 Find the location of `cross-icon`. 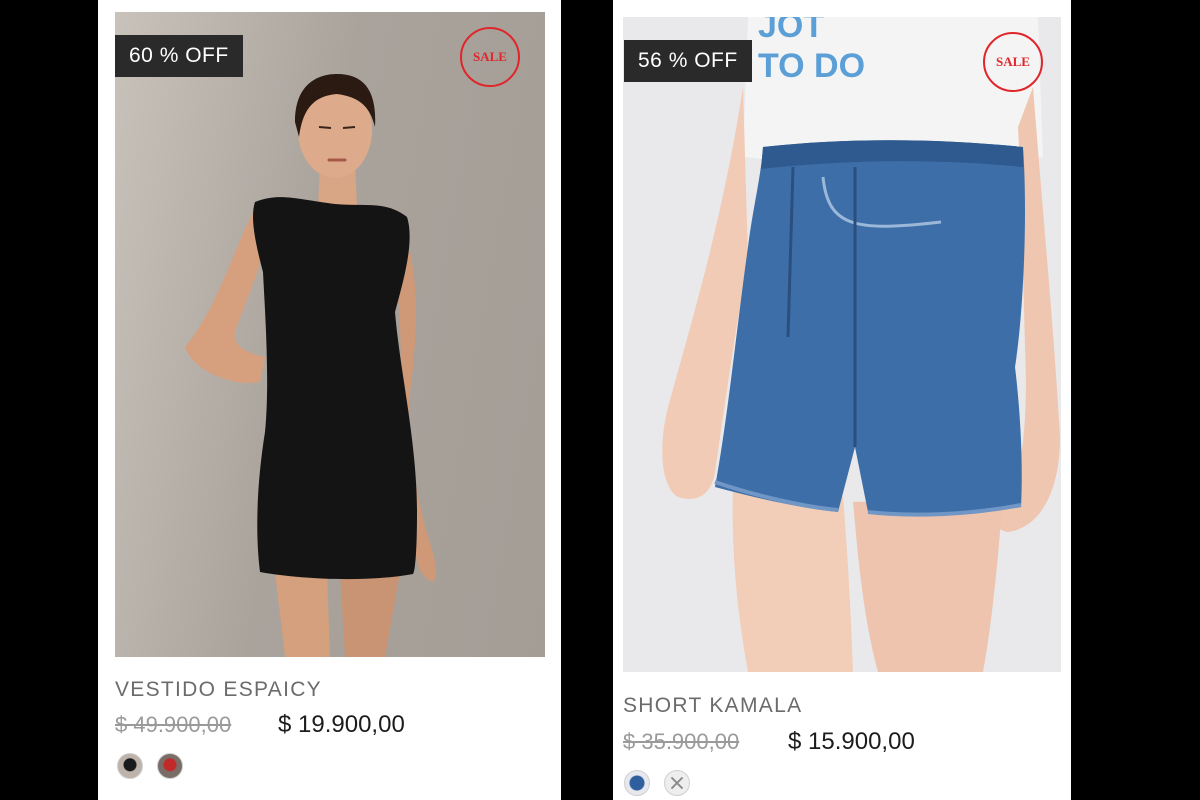

cross-icon is located at coordinates (677, 783).